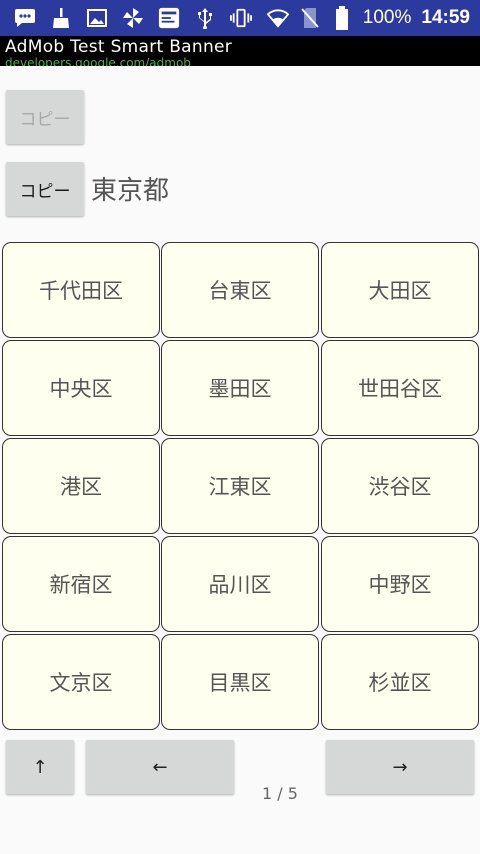 The width and height of the screenshot is (480, 854). Describe the element at coordinates (130, 191) in the screenshot. I see `prefecture-label: 東京都` at that location.